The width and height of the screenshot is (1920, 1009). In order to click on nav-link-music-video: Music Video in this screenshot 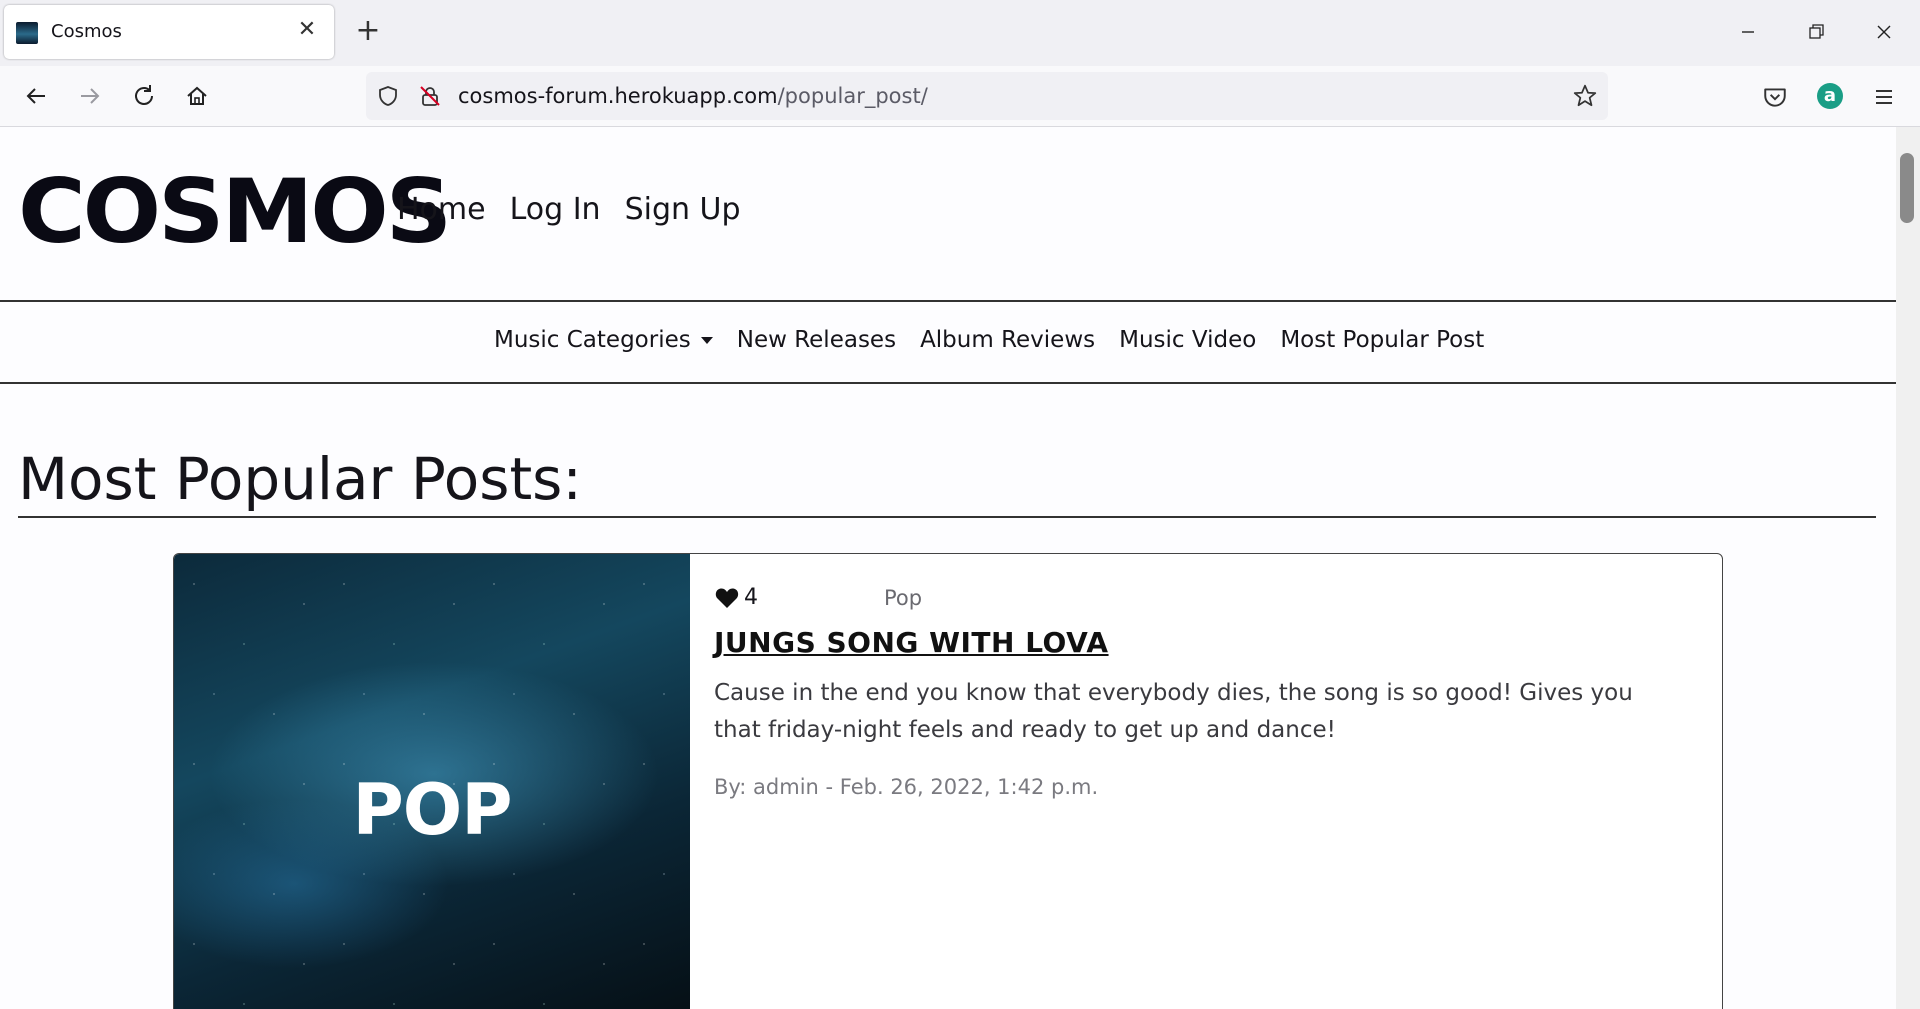, I will do `click(1187, 340)`.